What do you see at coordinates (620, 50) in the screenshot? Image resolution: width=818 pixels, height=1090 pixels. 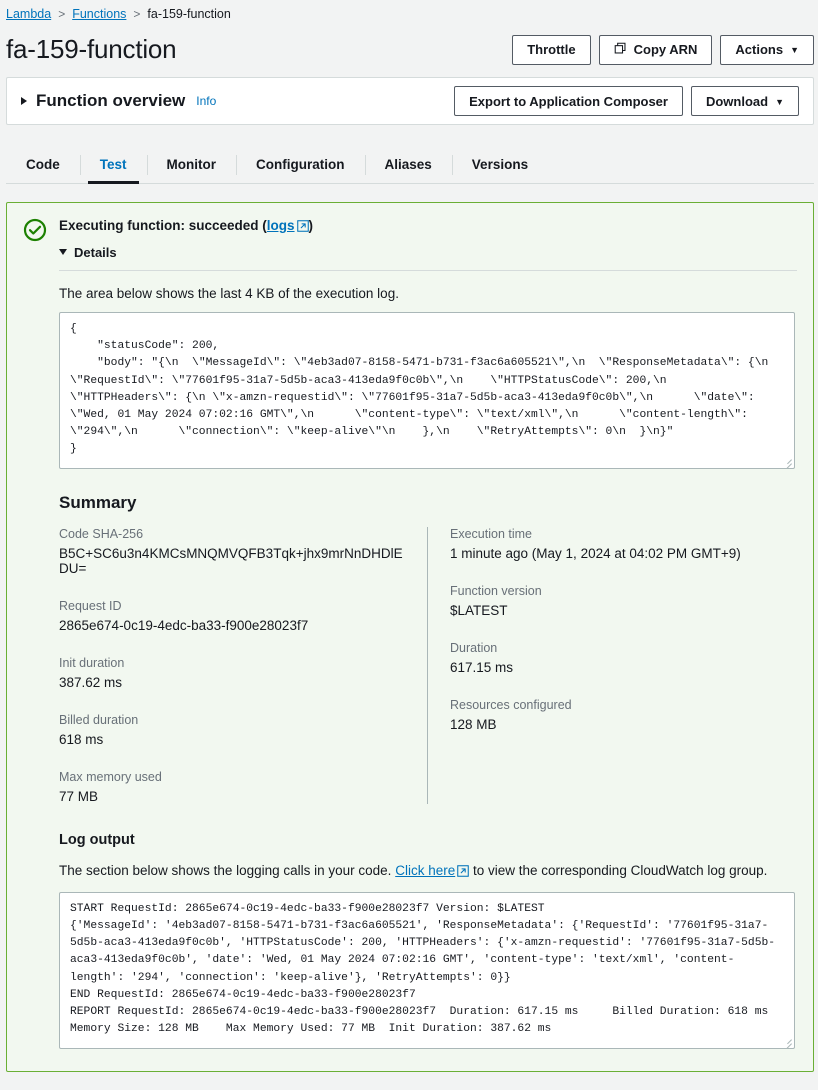 I see `copy-icon` at bounding box center [620, 50].